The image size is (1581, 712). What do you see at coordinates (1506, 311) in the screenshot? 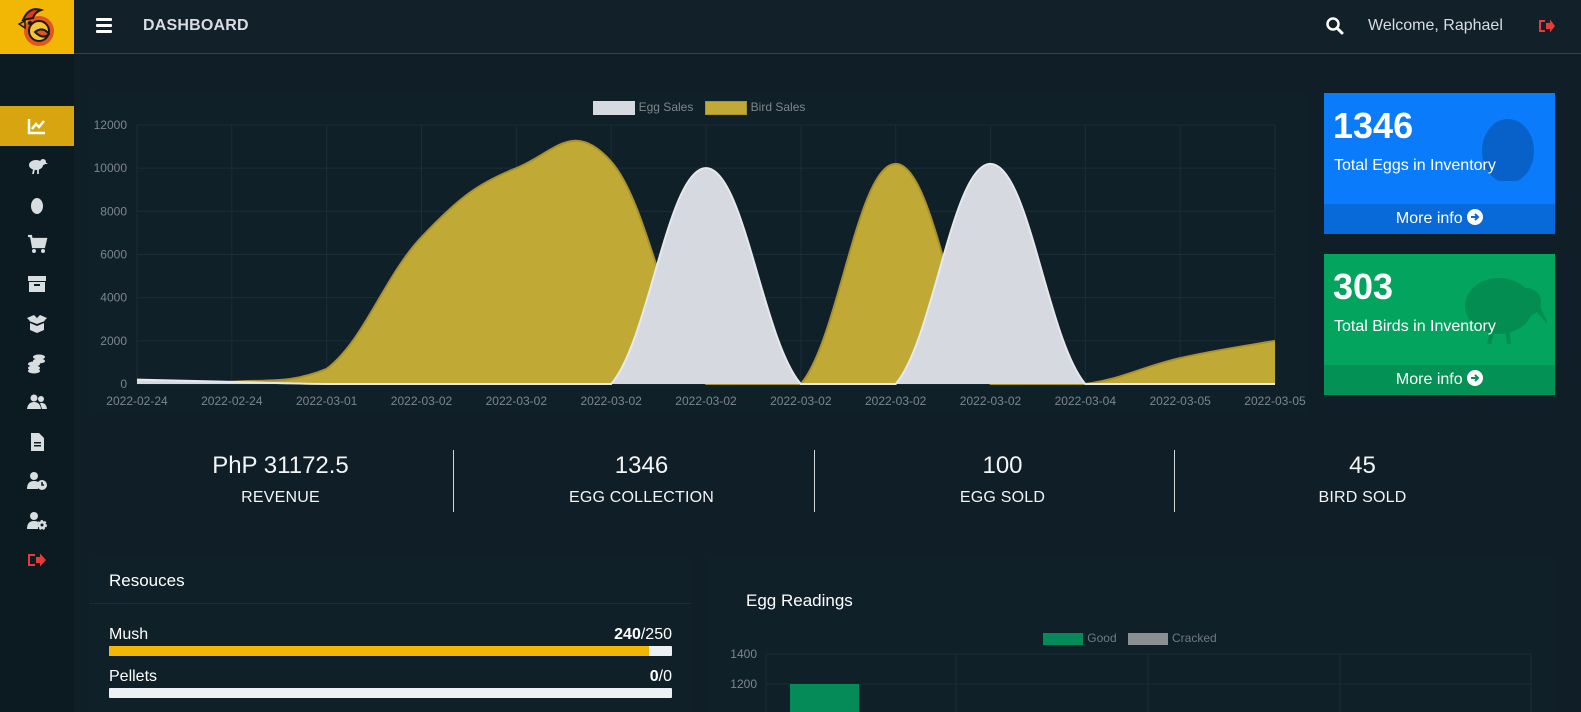
I see `bird-icon` at bounding box center [1506, 311].